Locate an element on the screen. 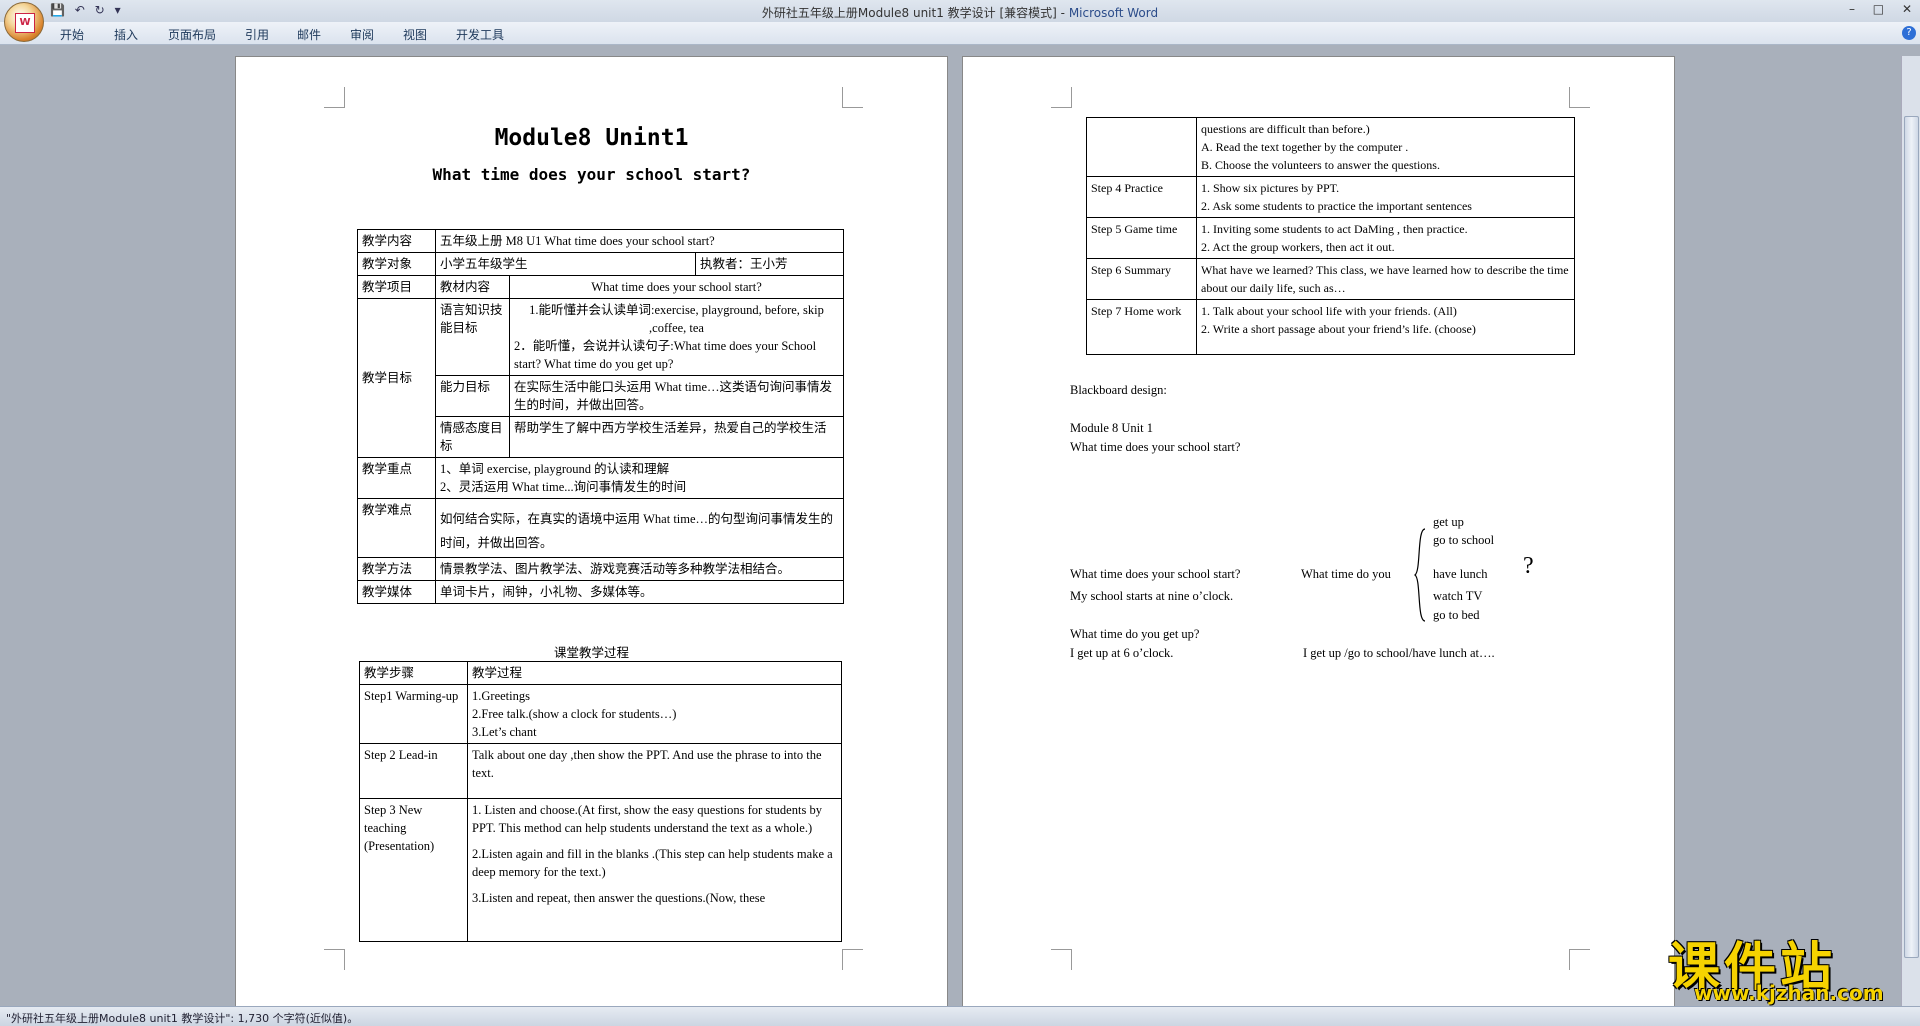  watermark-logo: 课件站 www.kjzhan.com is located at coordinates (1776, 971).